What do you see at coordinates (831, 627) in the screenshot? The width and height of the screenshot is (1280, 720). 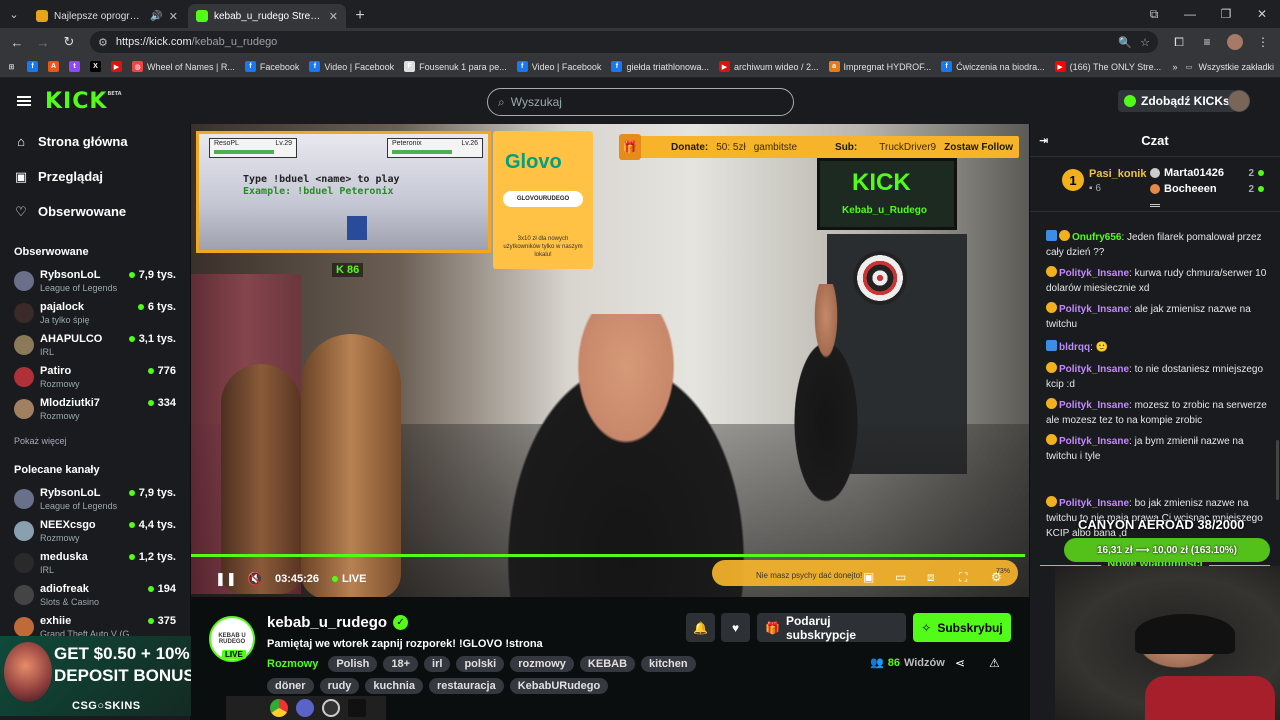 I see `gift-sub-button: 🎁 Podaruj subskrypcje` at bounding box center [831, 627].